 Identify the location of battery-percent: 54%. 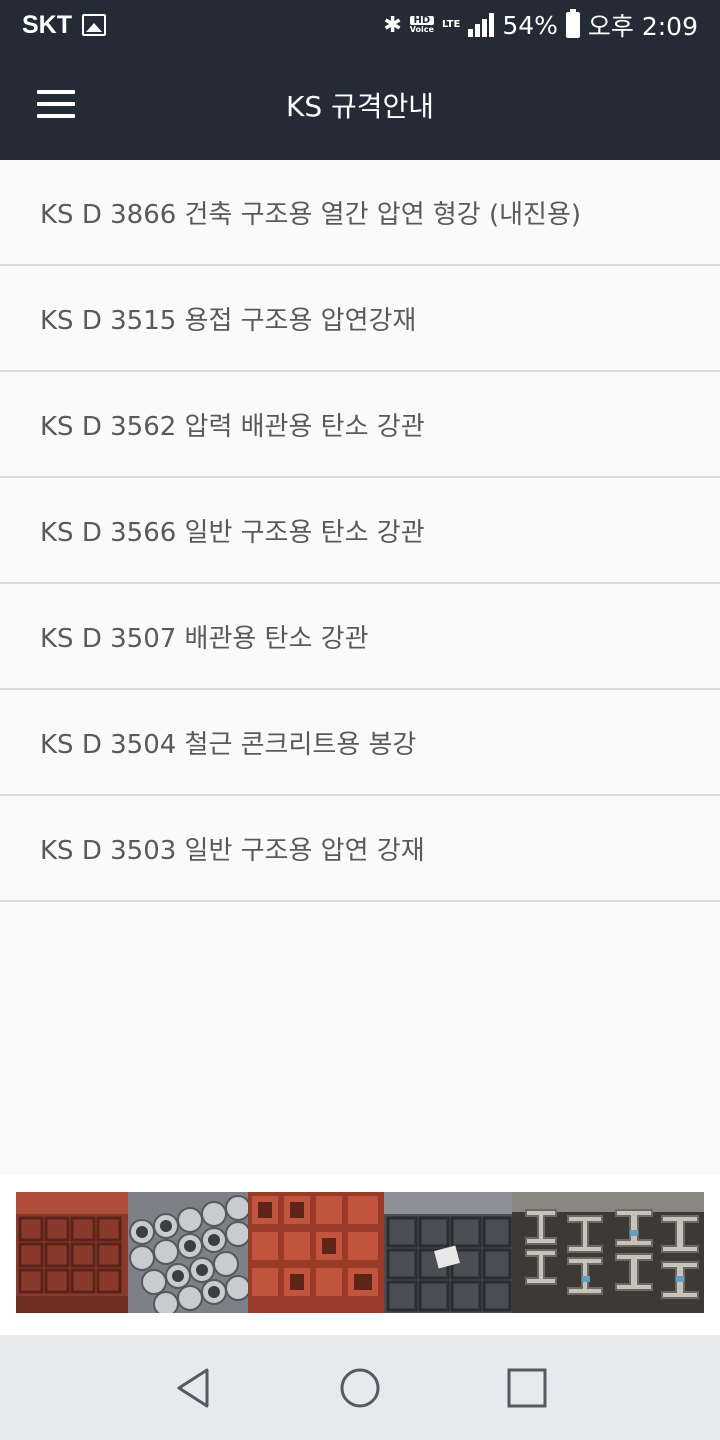
(530, 25).